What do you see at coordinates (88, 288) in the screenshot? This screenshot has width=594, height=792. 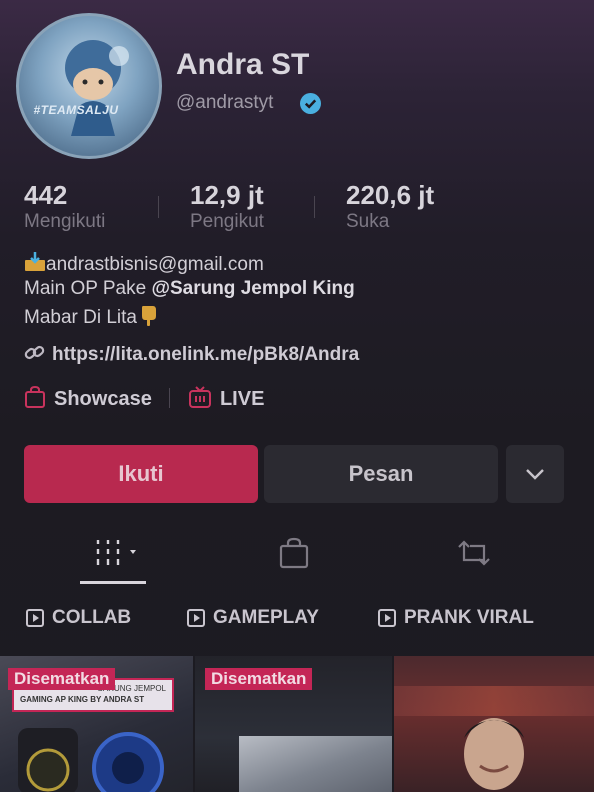 I see `bio-text: Main OP Pake` at bounding box center [88, 288].